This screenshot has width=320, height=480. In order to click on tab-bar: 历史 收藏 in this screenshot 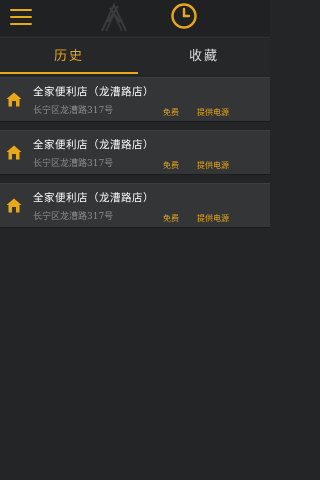, I will do `click(135, 56)`.